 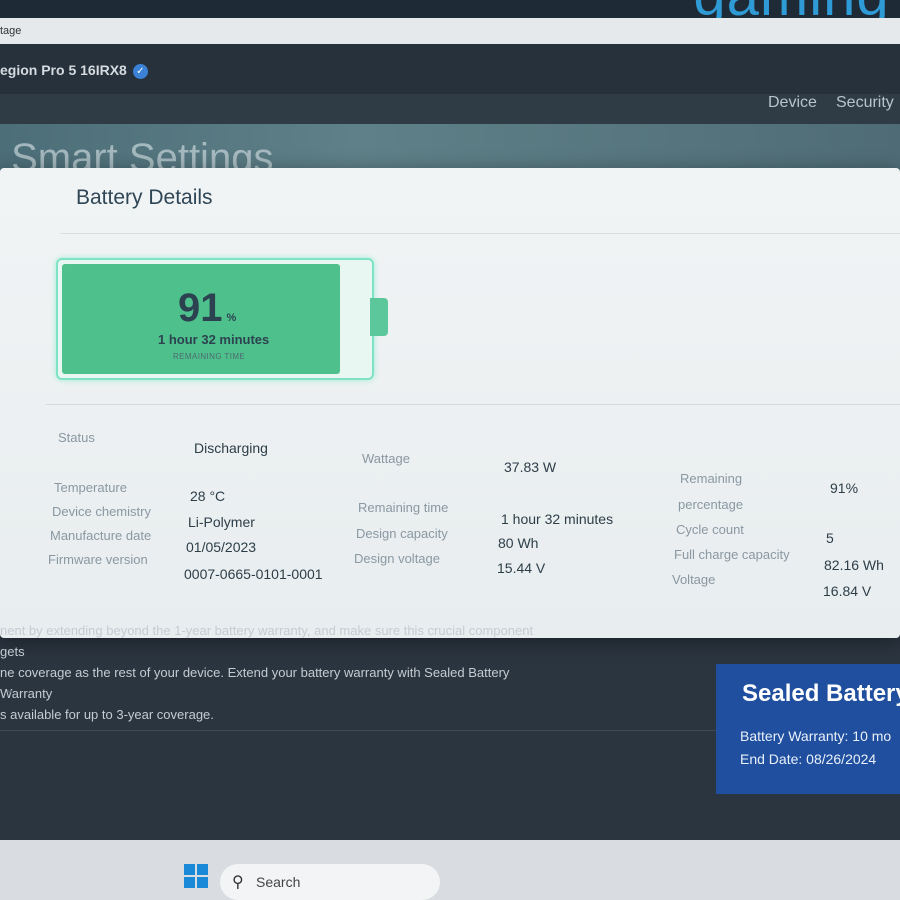 What do you see at coordinates (816, 736) in the screenshot?
I see `sealed-battery-warranty: Battery Warranty: 10 mo` at bounding box center [816, 736].